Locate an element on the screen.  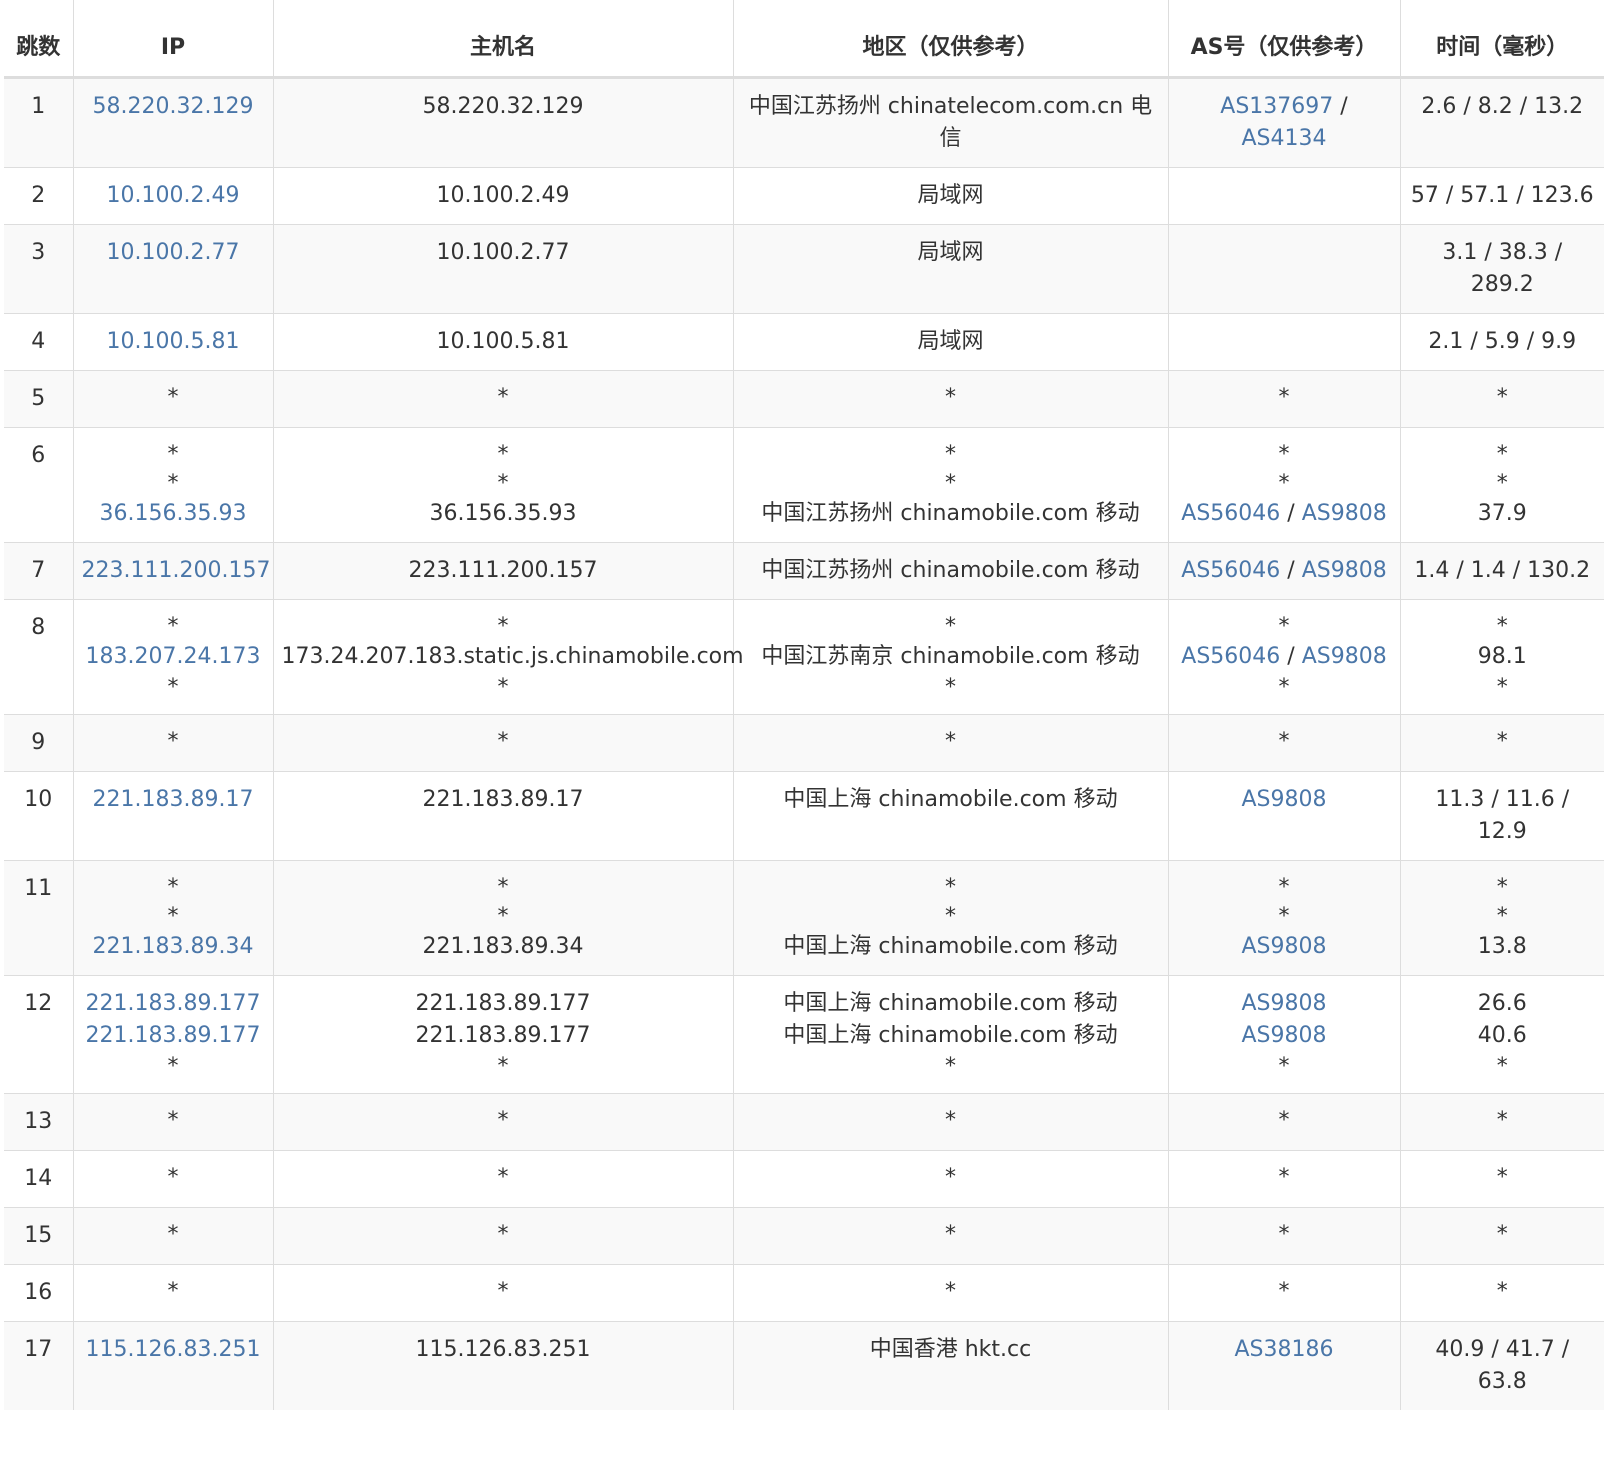
ip-link: 10.100.5.81 is located at coordinates (173, 342).